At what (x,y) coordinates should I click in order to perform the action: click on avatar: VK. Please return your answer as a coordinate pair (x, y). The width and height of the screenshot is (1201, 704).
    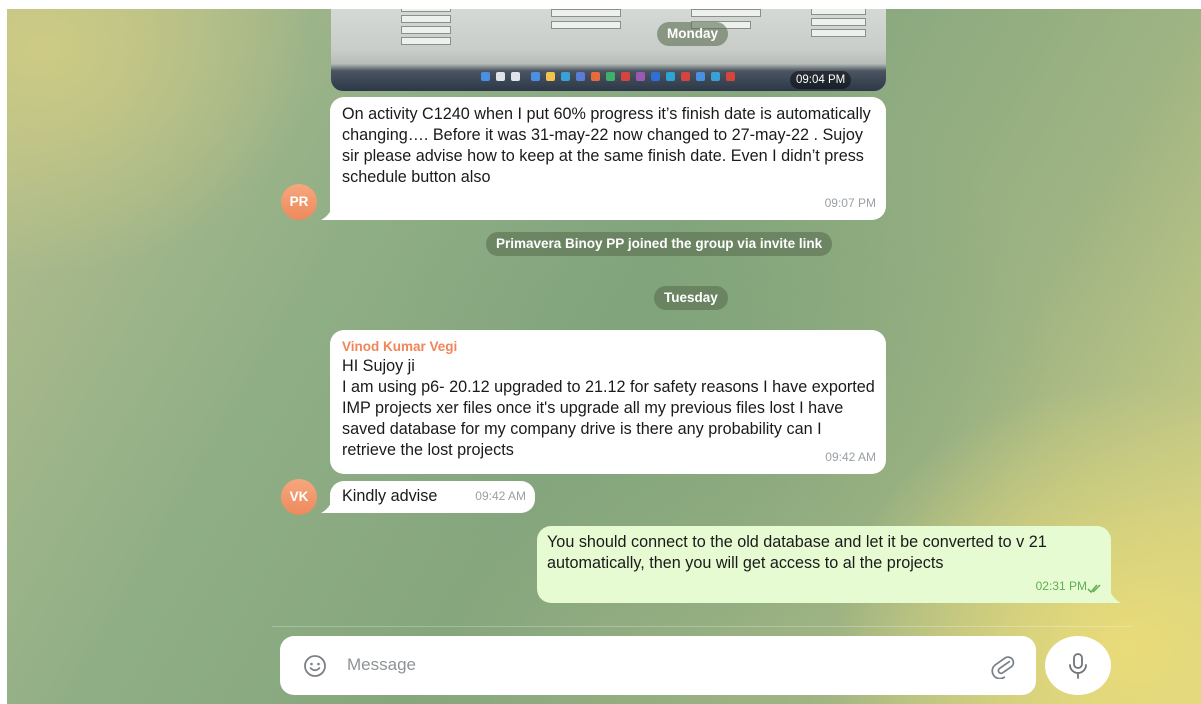
    Looking at the image, I should click on (299, 497).